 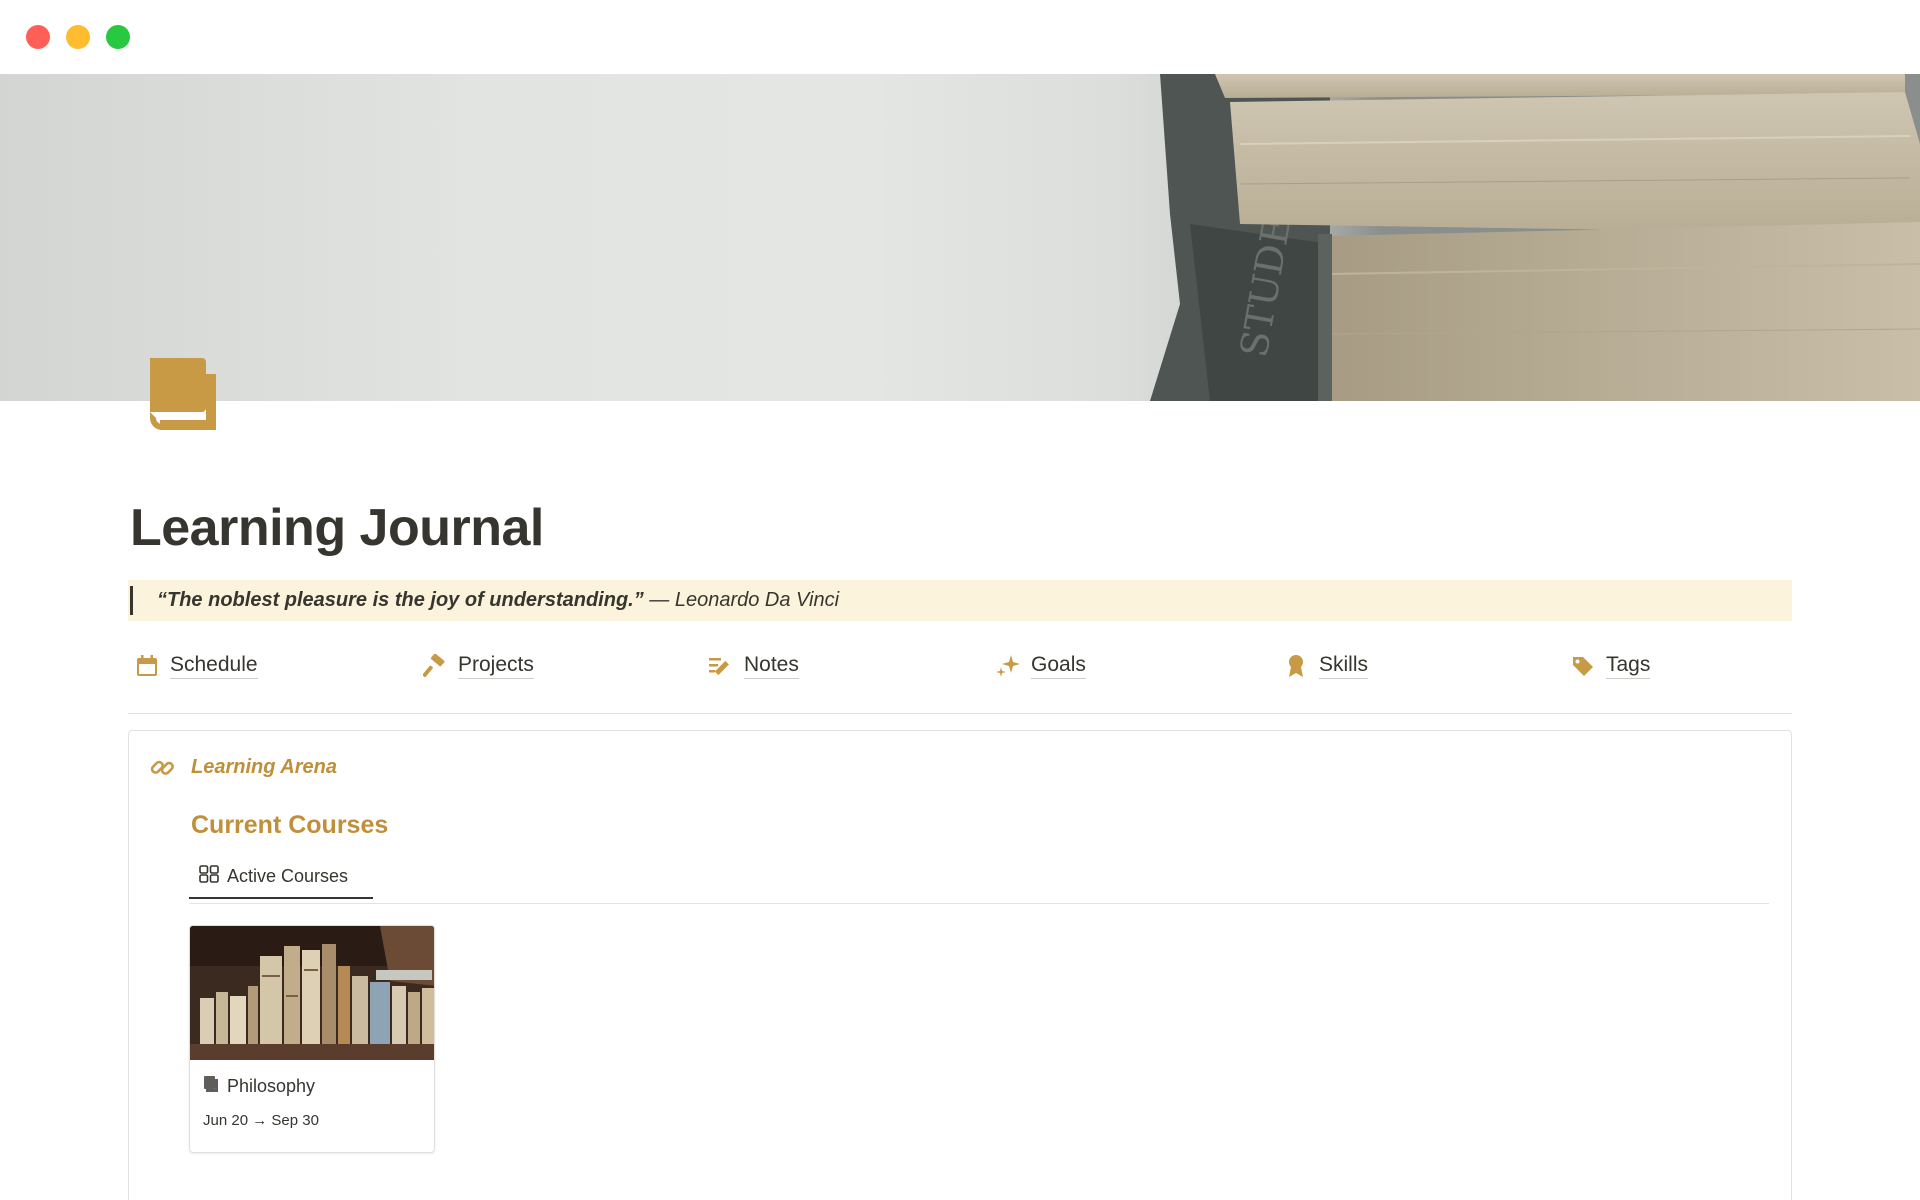 I want to click on nav-link-goals: Goals, so click(x=1040, y=666).